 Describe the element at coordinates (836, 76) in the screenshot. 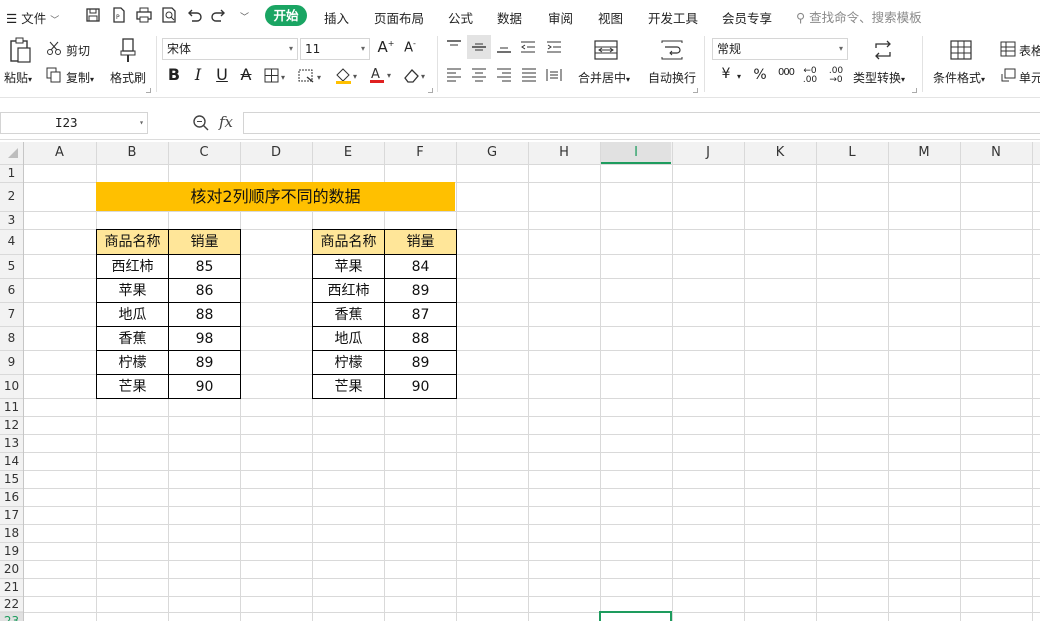

I see `decrease-decimal-icon: .00 →0` at that location.